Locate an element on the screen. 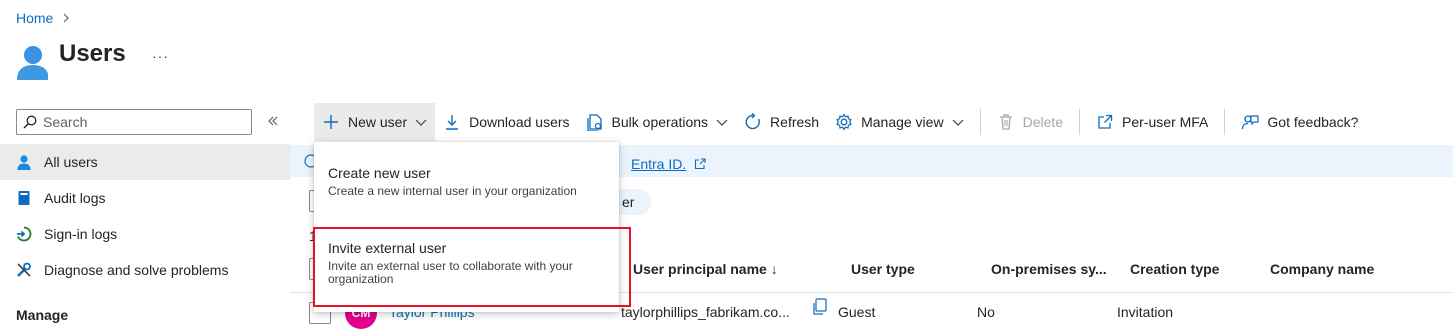 This screenshot has width=1453, height=331. bulk-operations-label: Bulk operations is located at coordinates (660, 122).